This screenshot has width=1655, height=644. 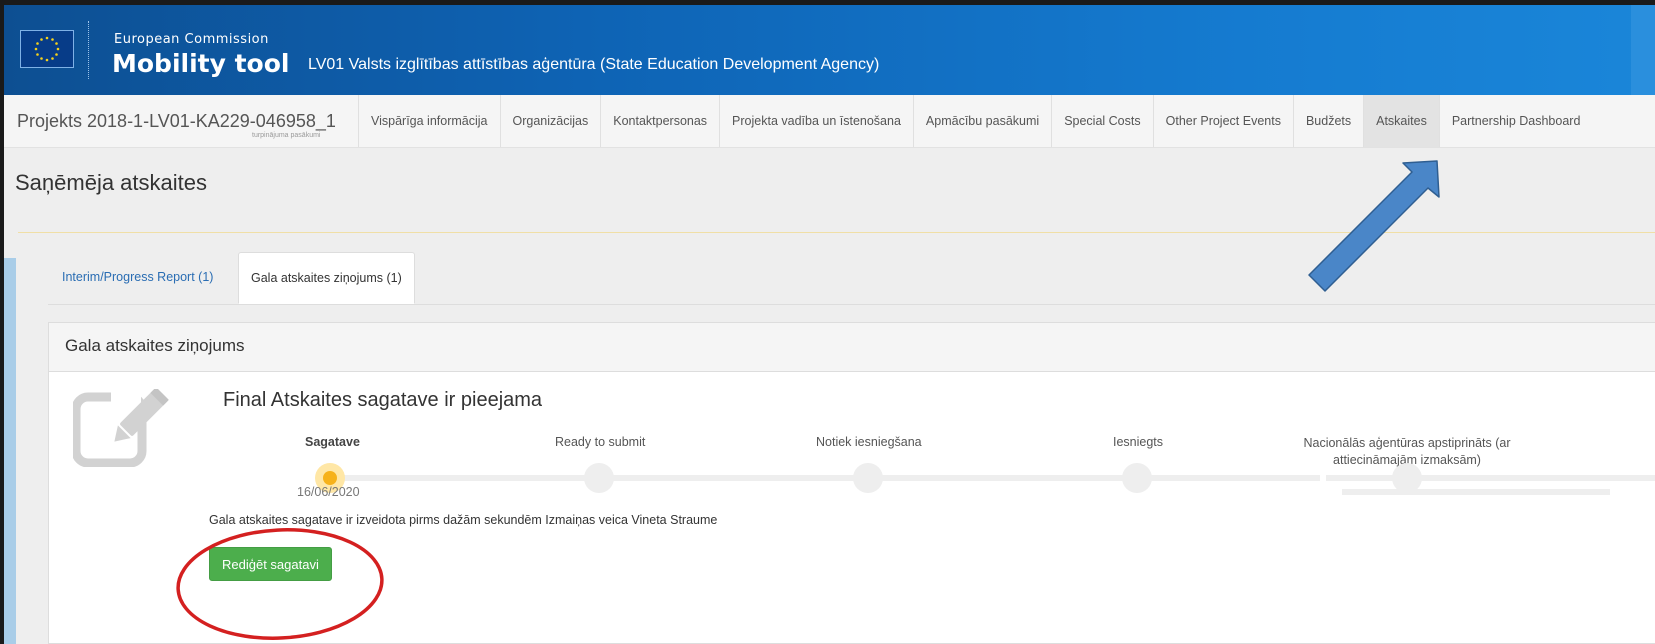 What do you see at coordinates (120, 429) in the screenshot?
I see `edit-document-icon` at bounding box center [120, 429].